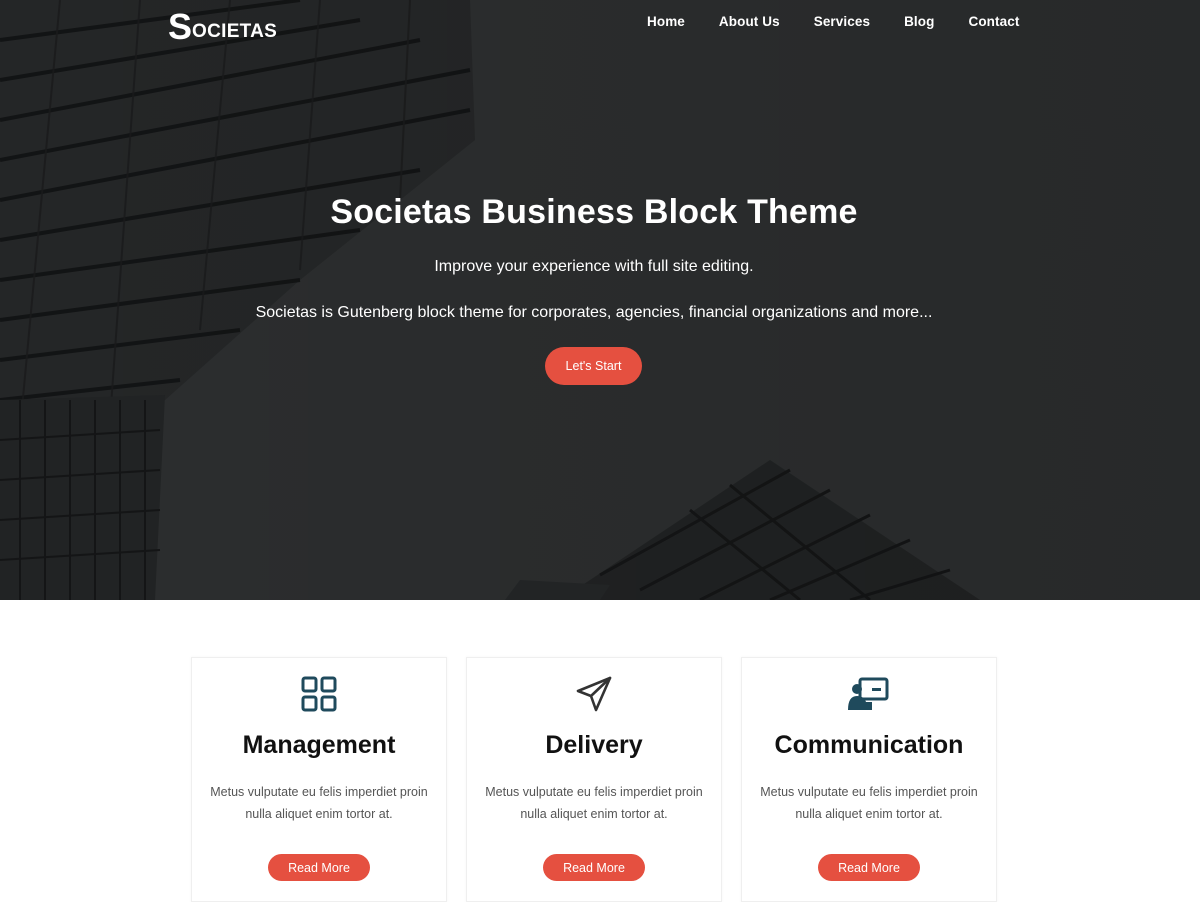 This screenshot has height=902, width=1200. Describe the element at coordinates (235, 31) in the screenshot. I see `logo-text: OCIETAS` at that location.